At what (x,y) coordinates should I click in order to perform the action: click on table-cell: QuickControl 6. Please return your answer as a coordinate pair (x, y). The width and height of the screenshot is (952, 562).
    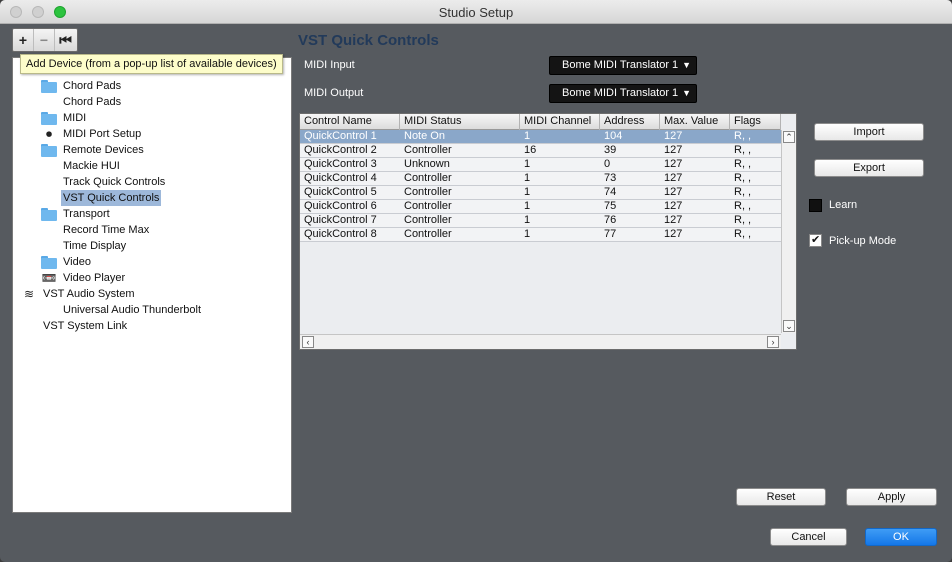
    Looking at the image, I should click on (350, 206).